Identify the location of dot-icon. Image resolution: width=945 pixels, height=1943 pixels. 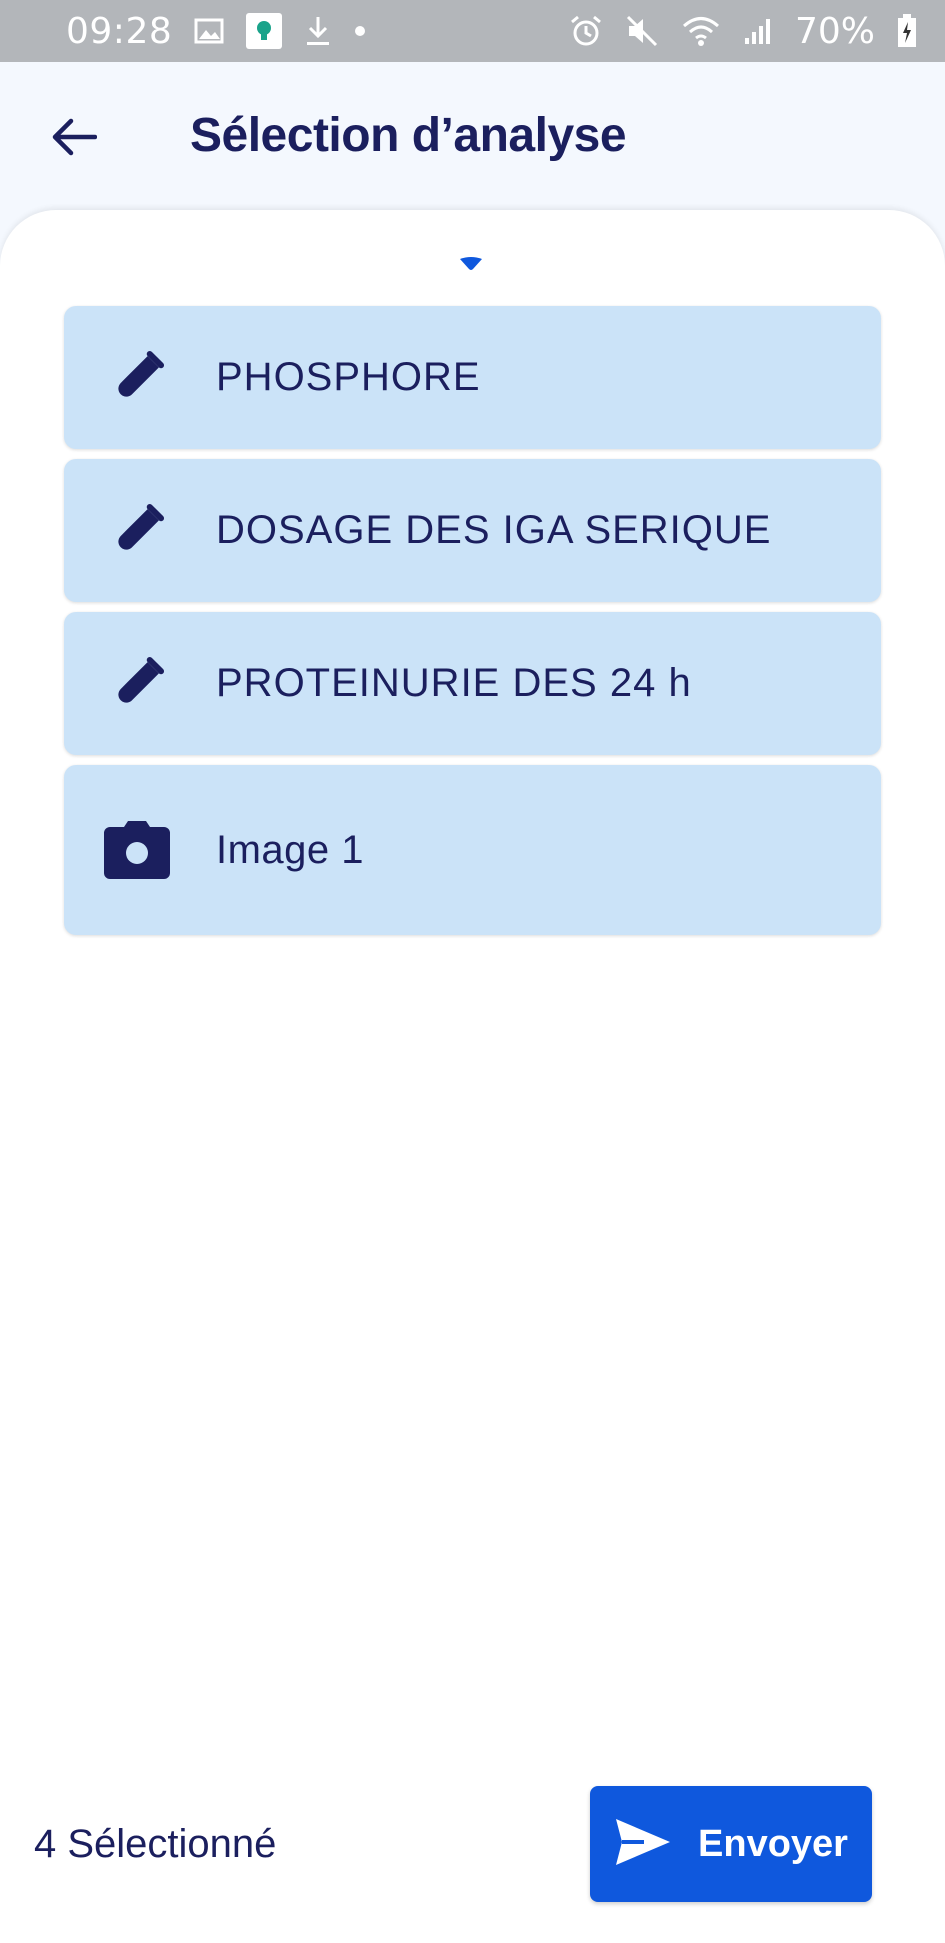
(360, 31).